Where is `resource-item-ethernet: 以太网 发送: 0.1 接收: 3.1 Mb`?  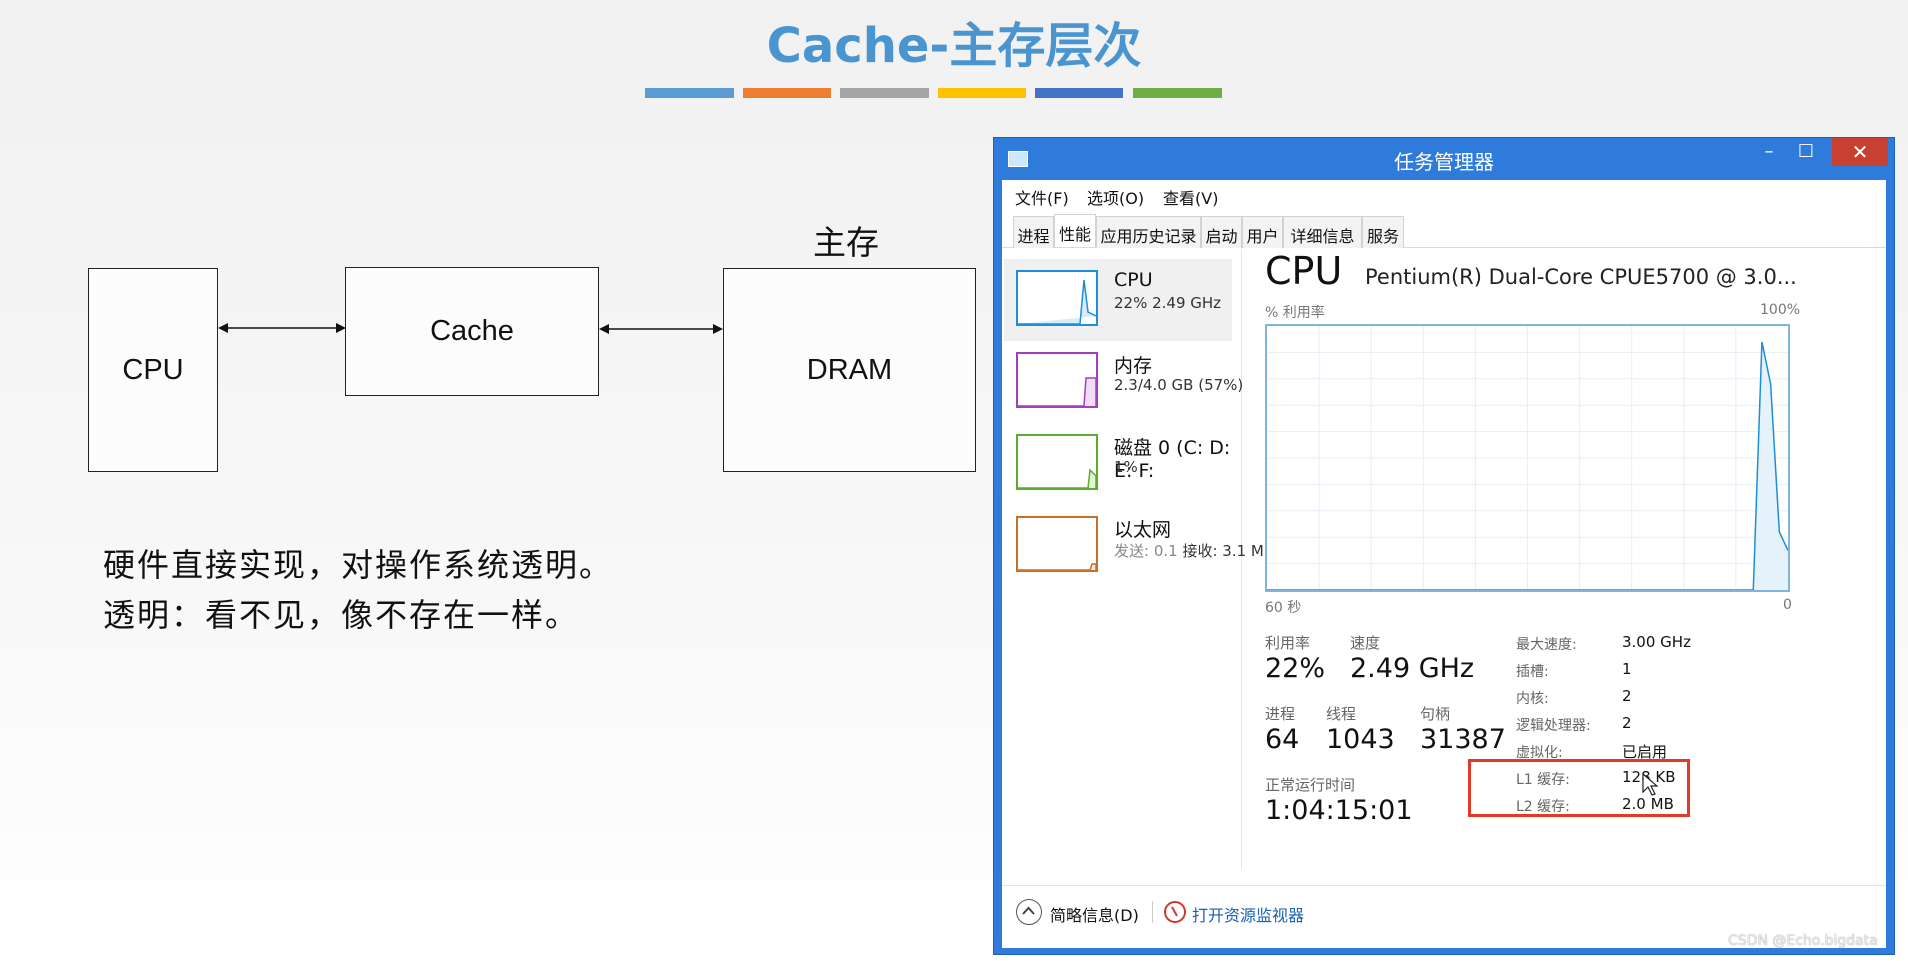 resource-item-ethernet: 以太网 发送: 0.1 接收: 3.1 Mb is located at coordinates (1138, 546).